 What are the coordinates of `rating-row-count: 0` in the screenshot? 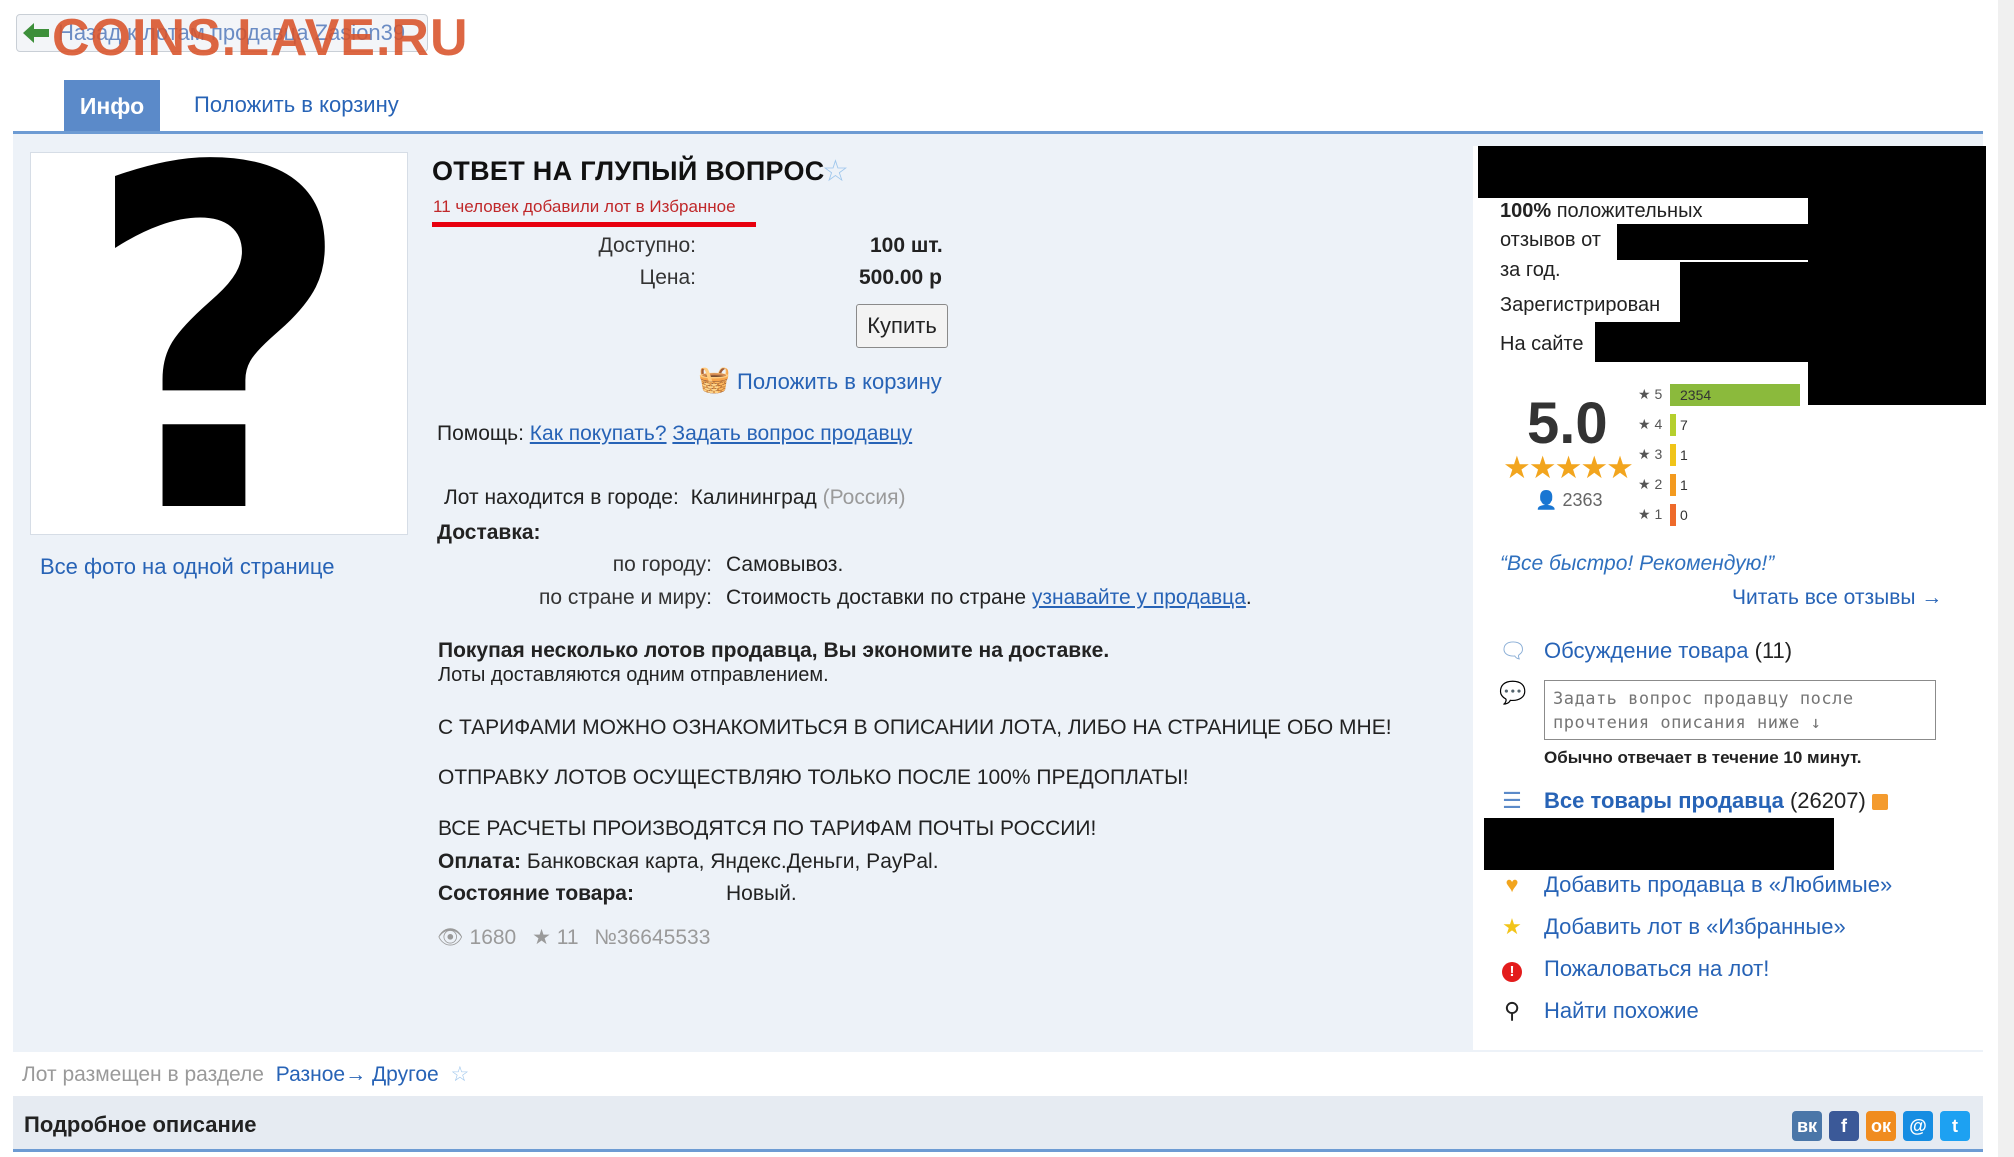 It's located at (1684, 515).